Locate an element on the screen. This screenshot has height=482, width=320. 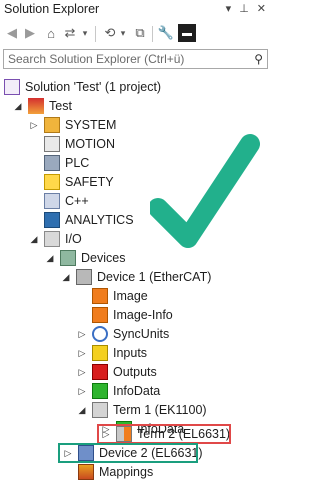
properties-icon: 🔧 is located at coordinates (166, 33).